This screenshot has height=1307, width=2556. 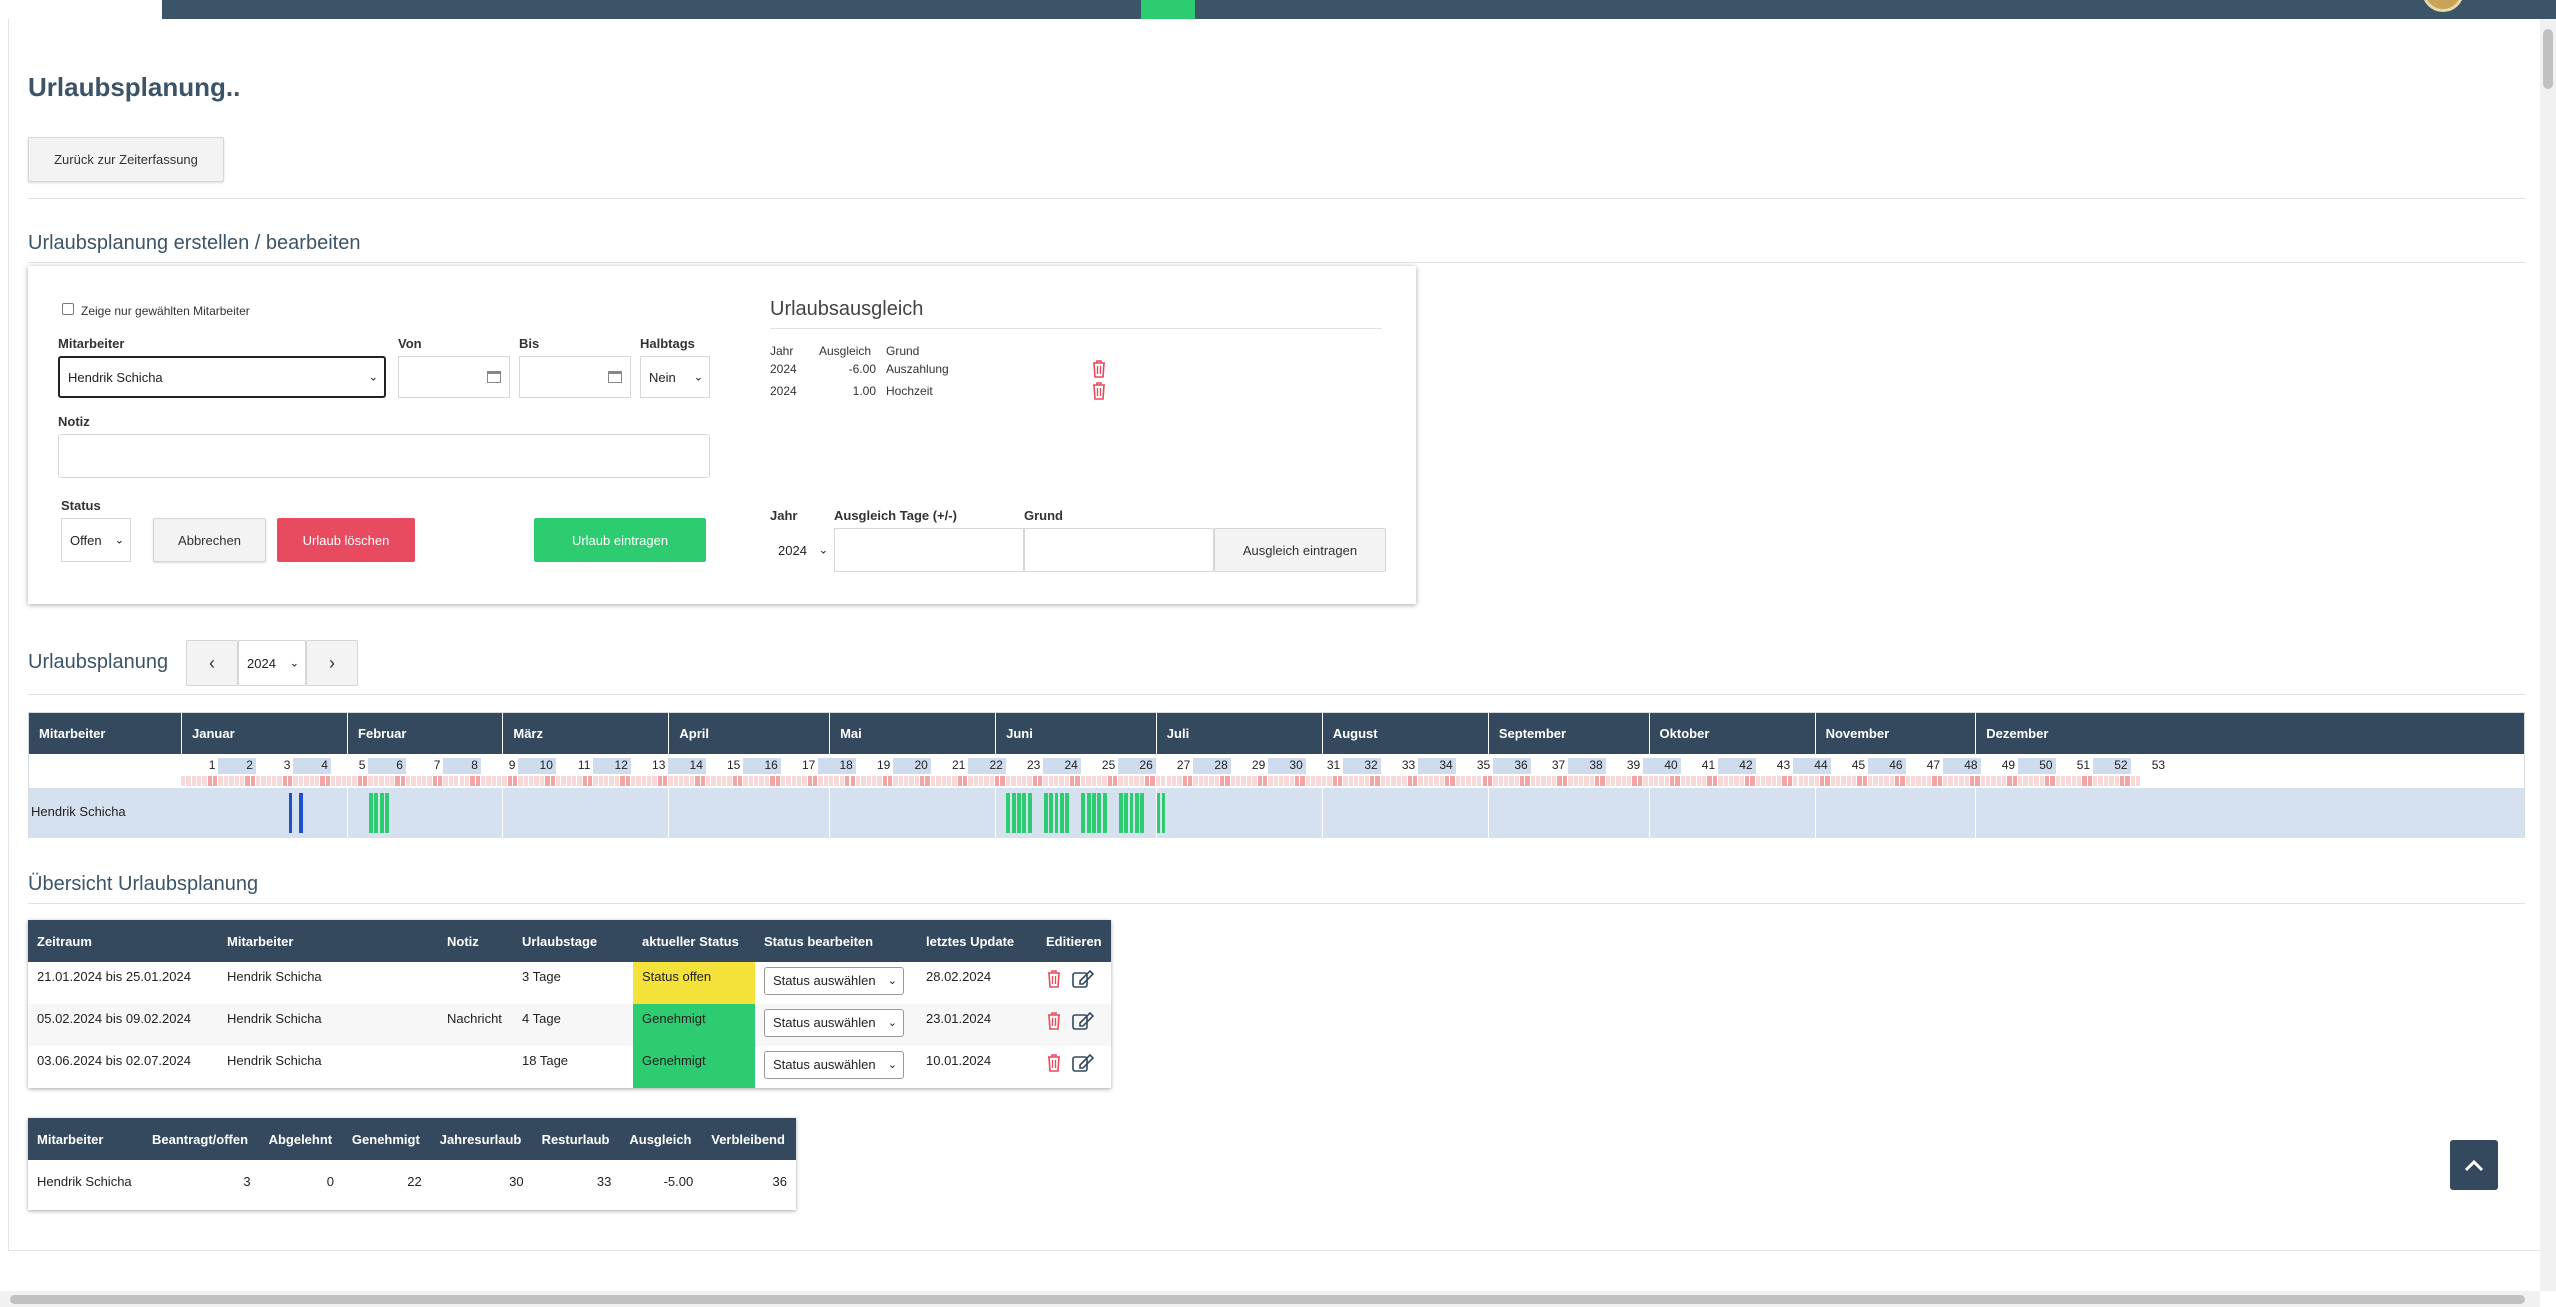 What do you see at coordinates (2474, 1165) in the screenshot?
I see `scroll-top-button` at bounding box center [2474, 1165].